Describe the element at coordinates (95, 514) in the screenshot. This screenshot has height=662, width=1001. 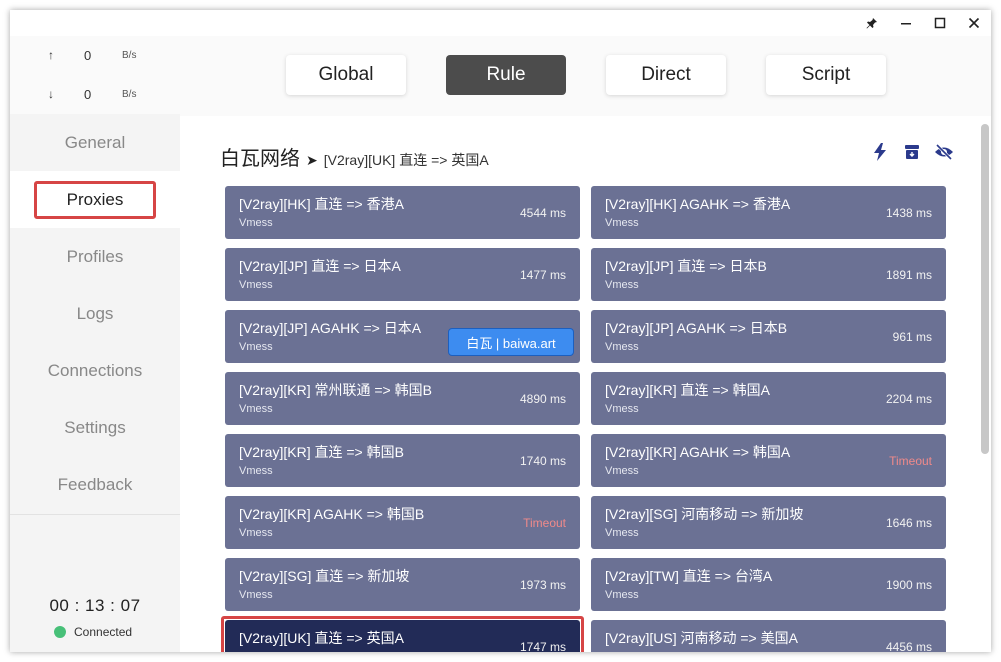
I see `sidebar-divider` at that location.